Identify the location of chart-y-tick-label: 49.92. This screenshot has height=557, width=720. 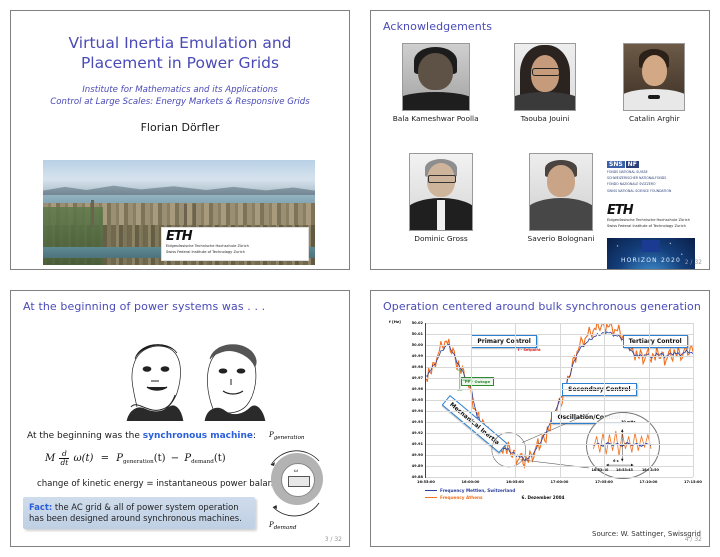
(417, 433).